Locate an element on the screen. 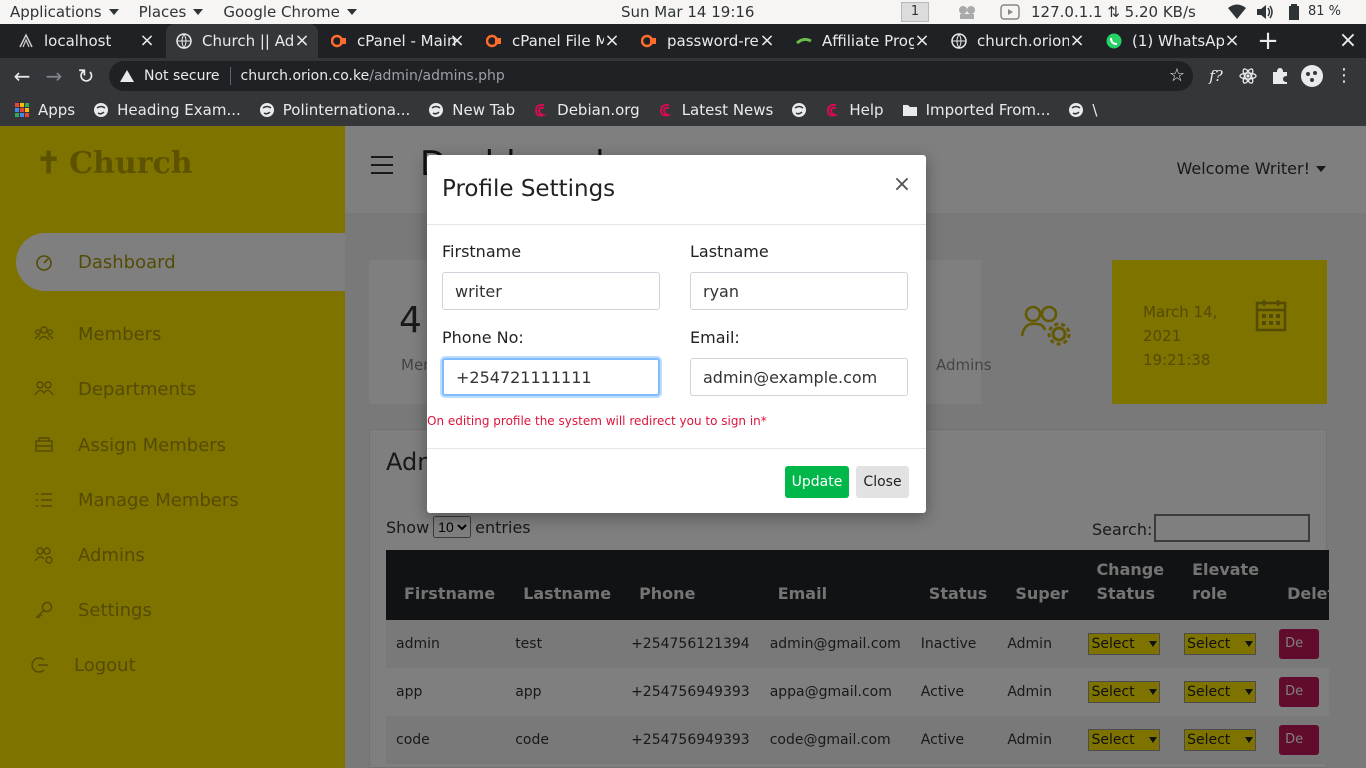  tab-title: Affiliate Program is located at coordinates (868, 41).